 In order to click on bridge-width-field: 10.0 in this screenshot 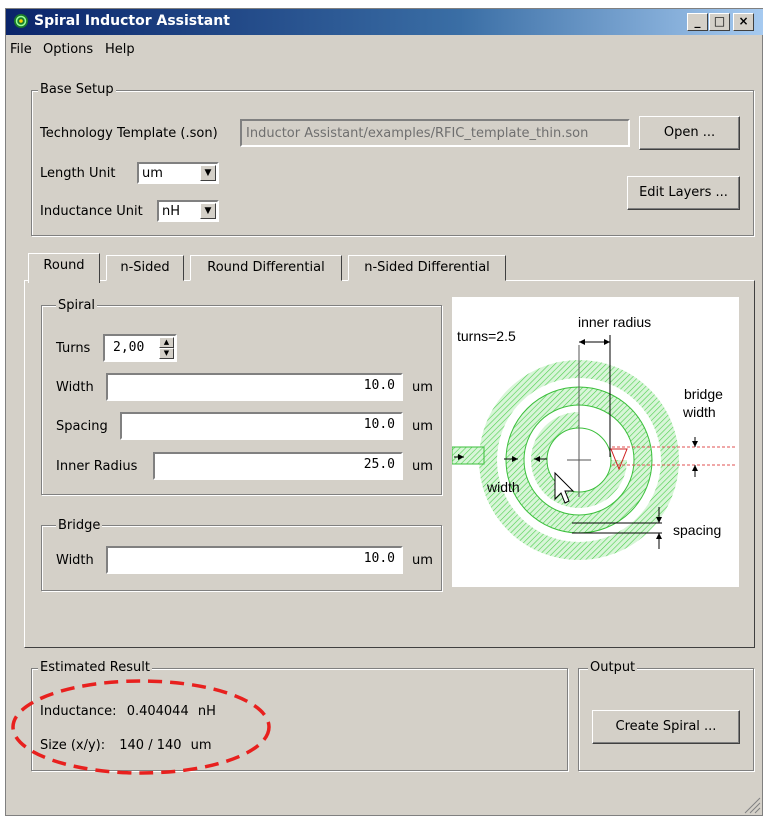, I will do `click(254, 560)`.